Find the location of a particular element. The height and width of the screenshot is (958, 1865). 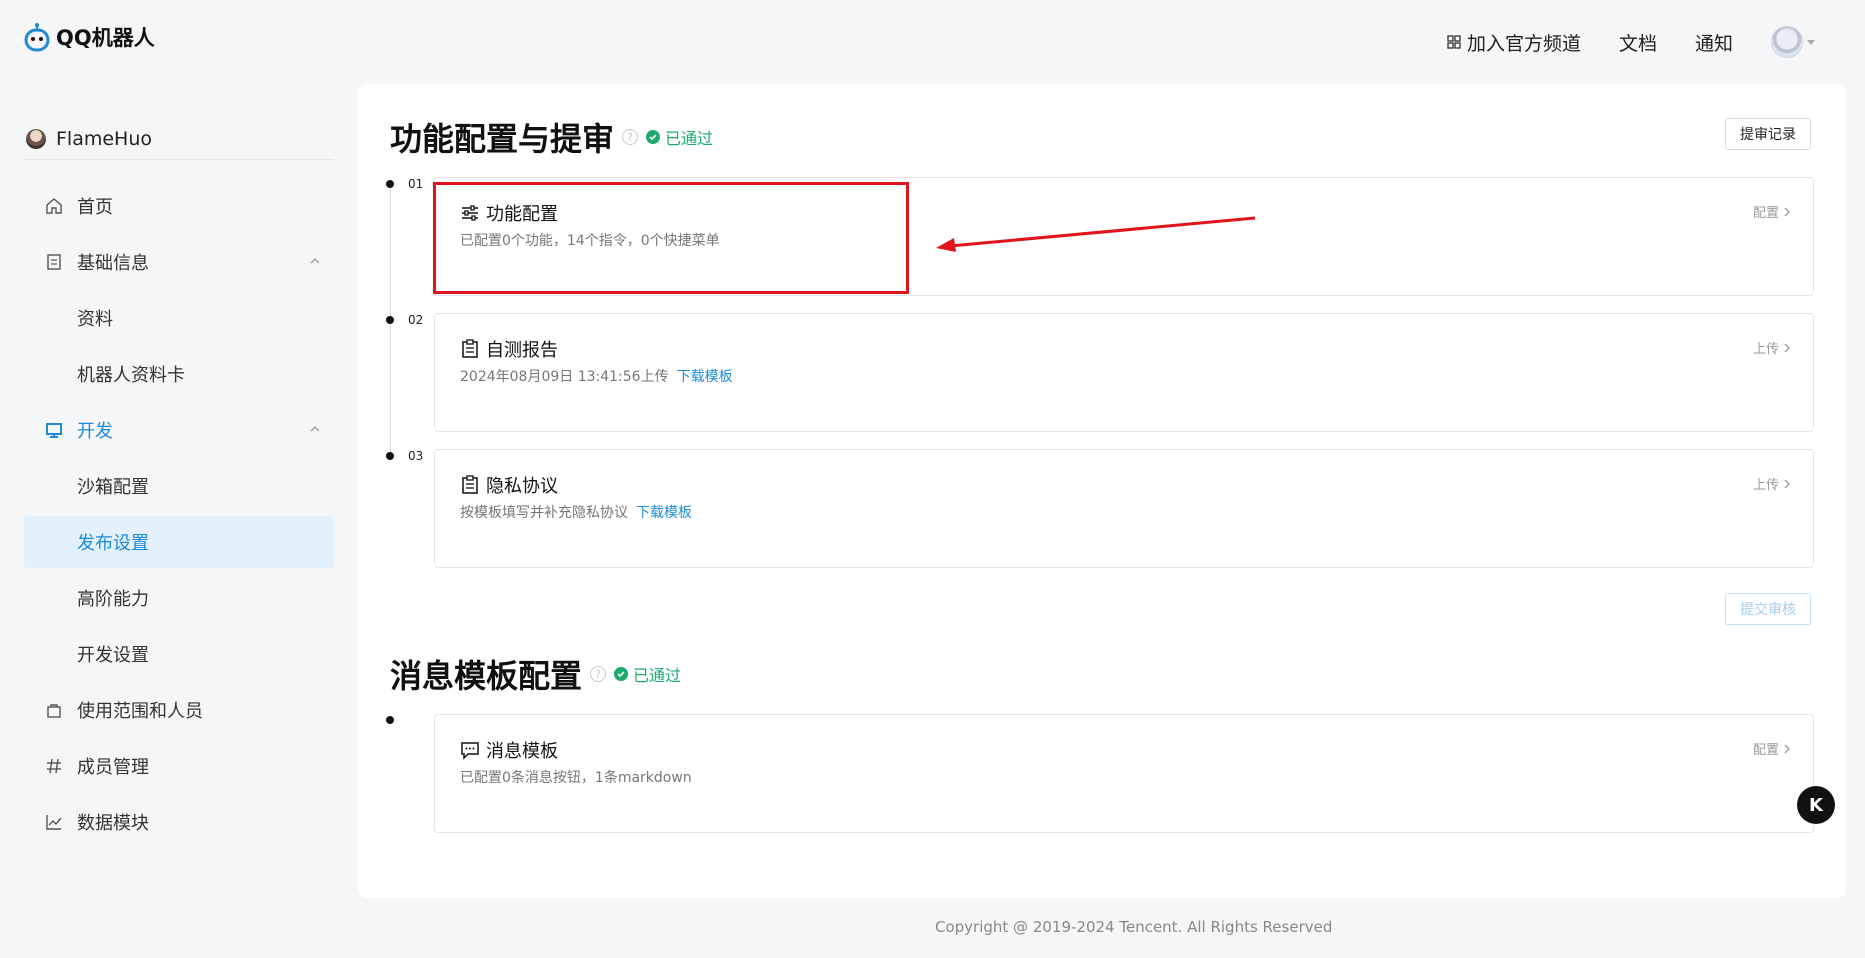

top-bar: QQ机器人 加入官方频道 文档 通知 is located at coordinates (932, 40).